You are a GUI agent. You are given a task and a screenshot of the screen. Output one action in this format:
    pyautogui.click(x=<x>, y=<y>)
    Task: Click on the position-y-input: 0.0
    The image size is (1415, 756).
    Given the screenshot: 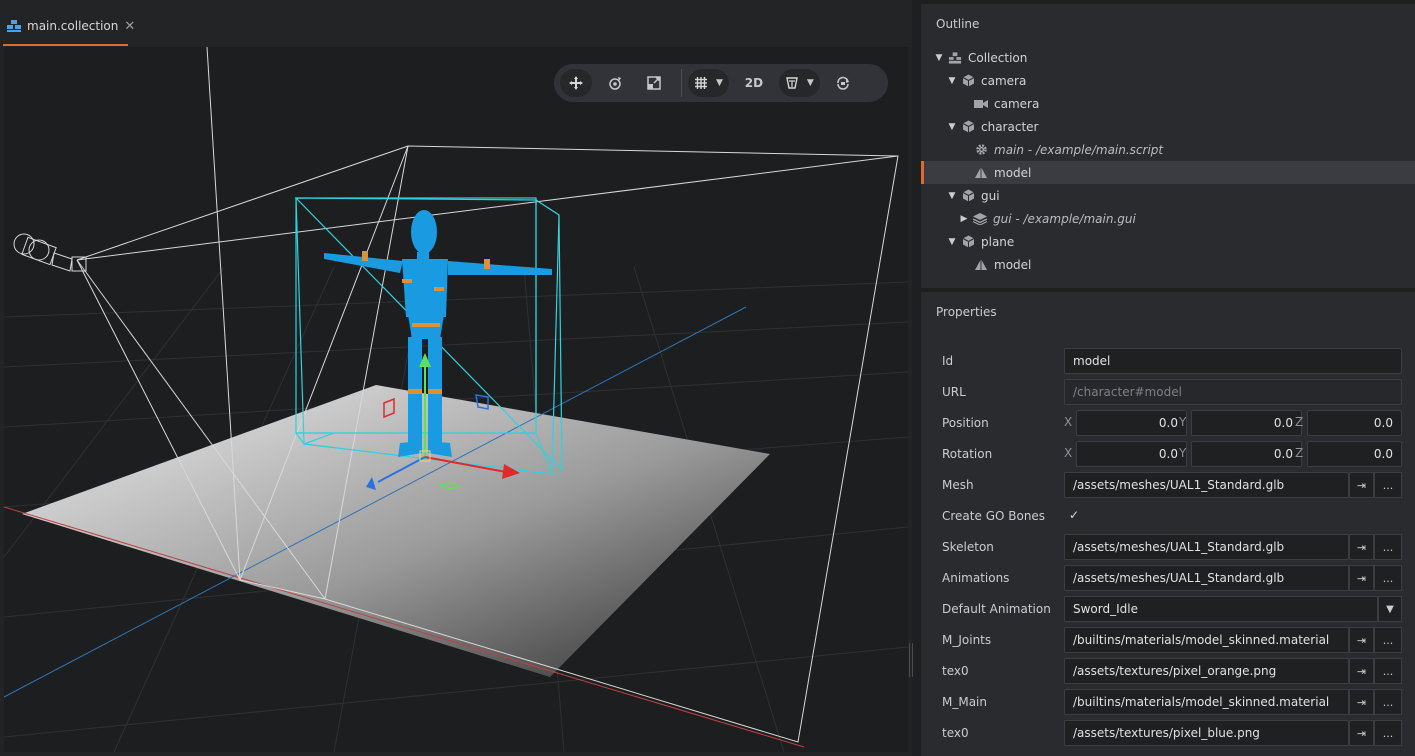 What is the action you would take?
    pyautogui.click(x=1246, y=423)
    